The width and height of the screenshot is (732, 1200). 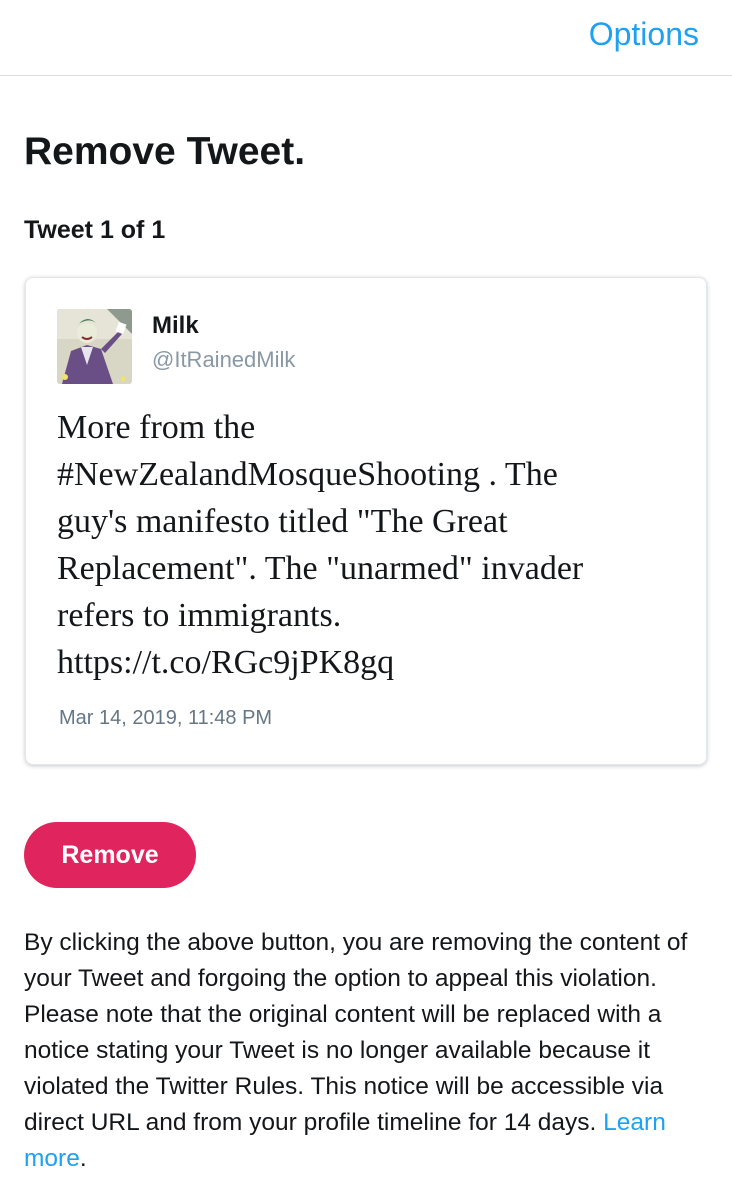 I want to click on tweet-count: Tweet 1 of 1, so click(x=95, y=230).